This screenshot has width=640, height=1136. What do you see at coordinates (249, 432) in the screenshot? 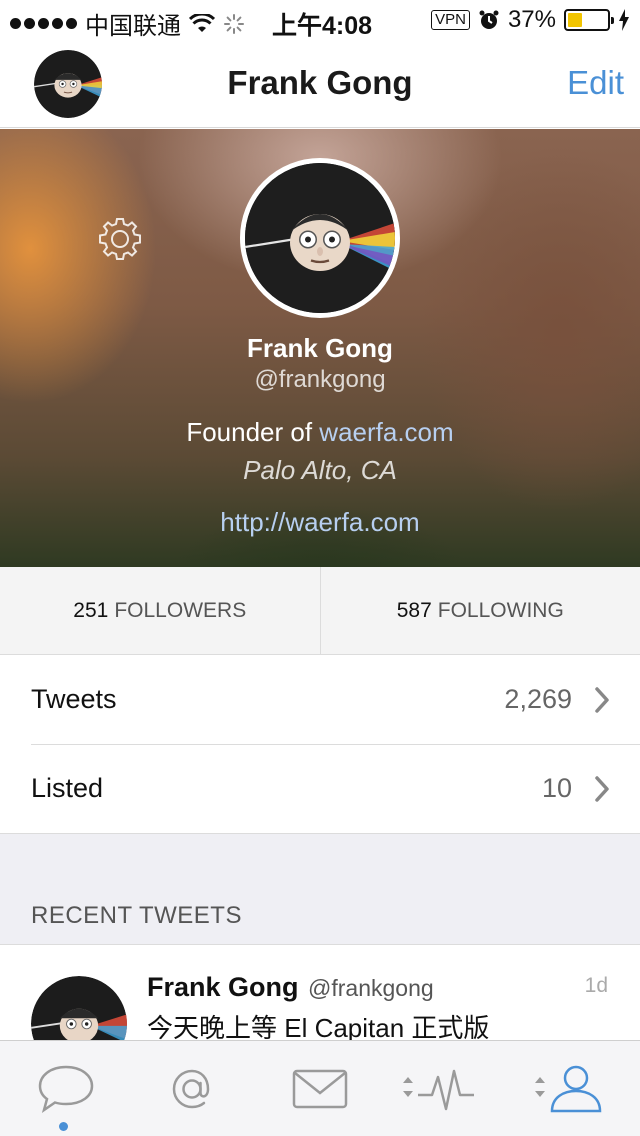
I see `bio-text: Founder of` at bounding box center [249, 432].